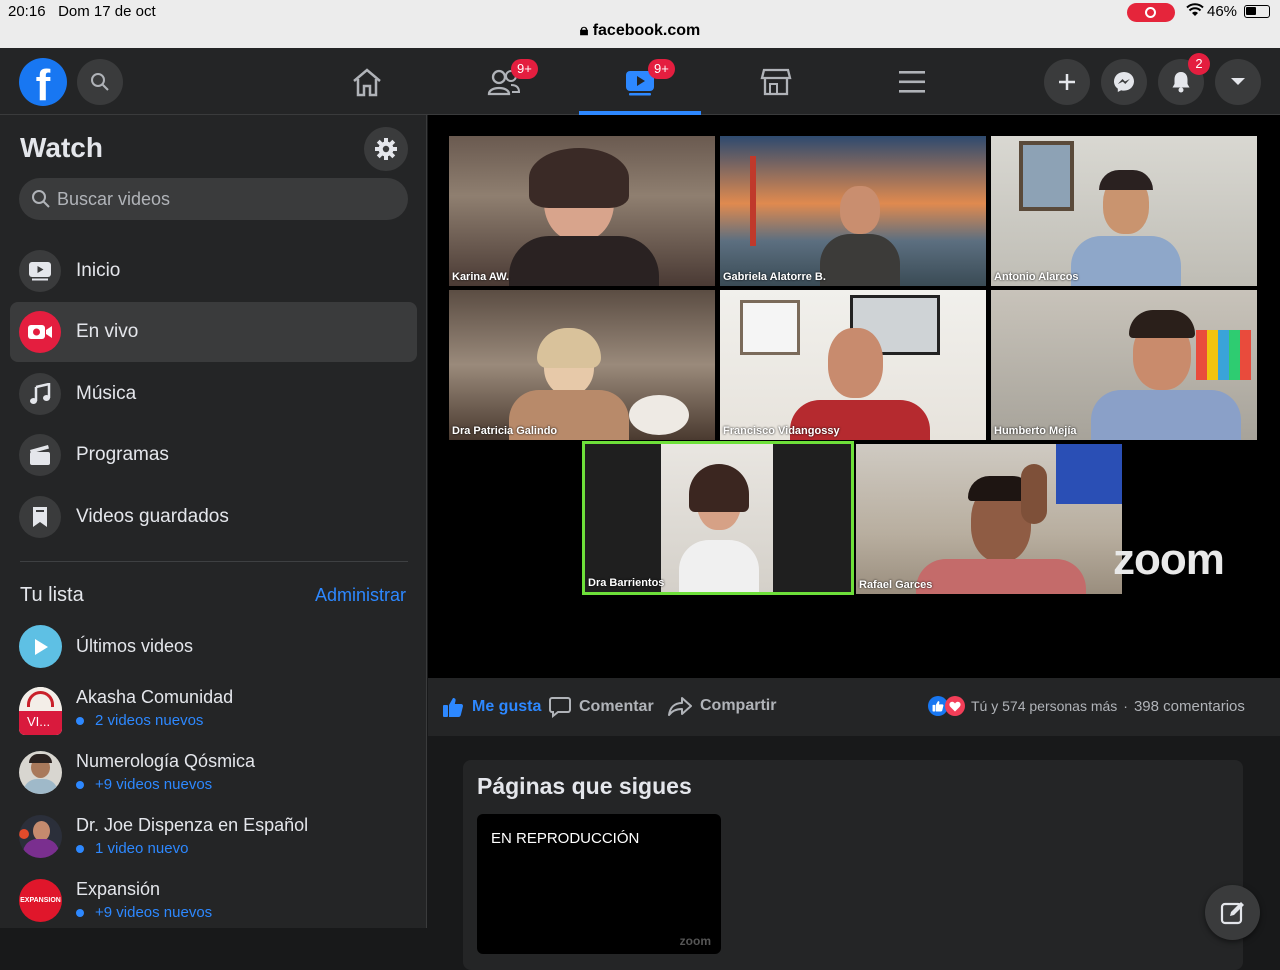 Image resolution: width=1280 pixels, height=970 pixels. I want to click on search-placeholder: Buscar videos, so click(114, 199).